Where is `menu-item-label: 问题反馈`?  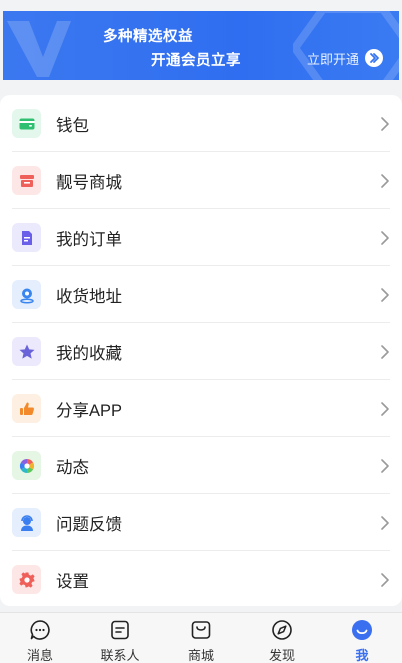 menu-item-label: 问题反馈 is located at coordinates (89, 524).